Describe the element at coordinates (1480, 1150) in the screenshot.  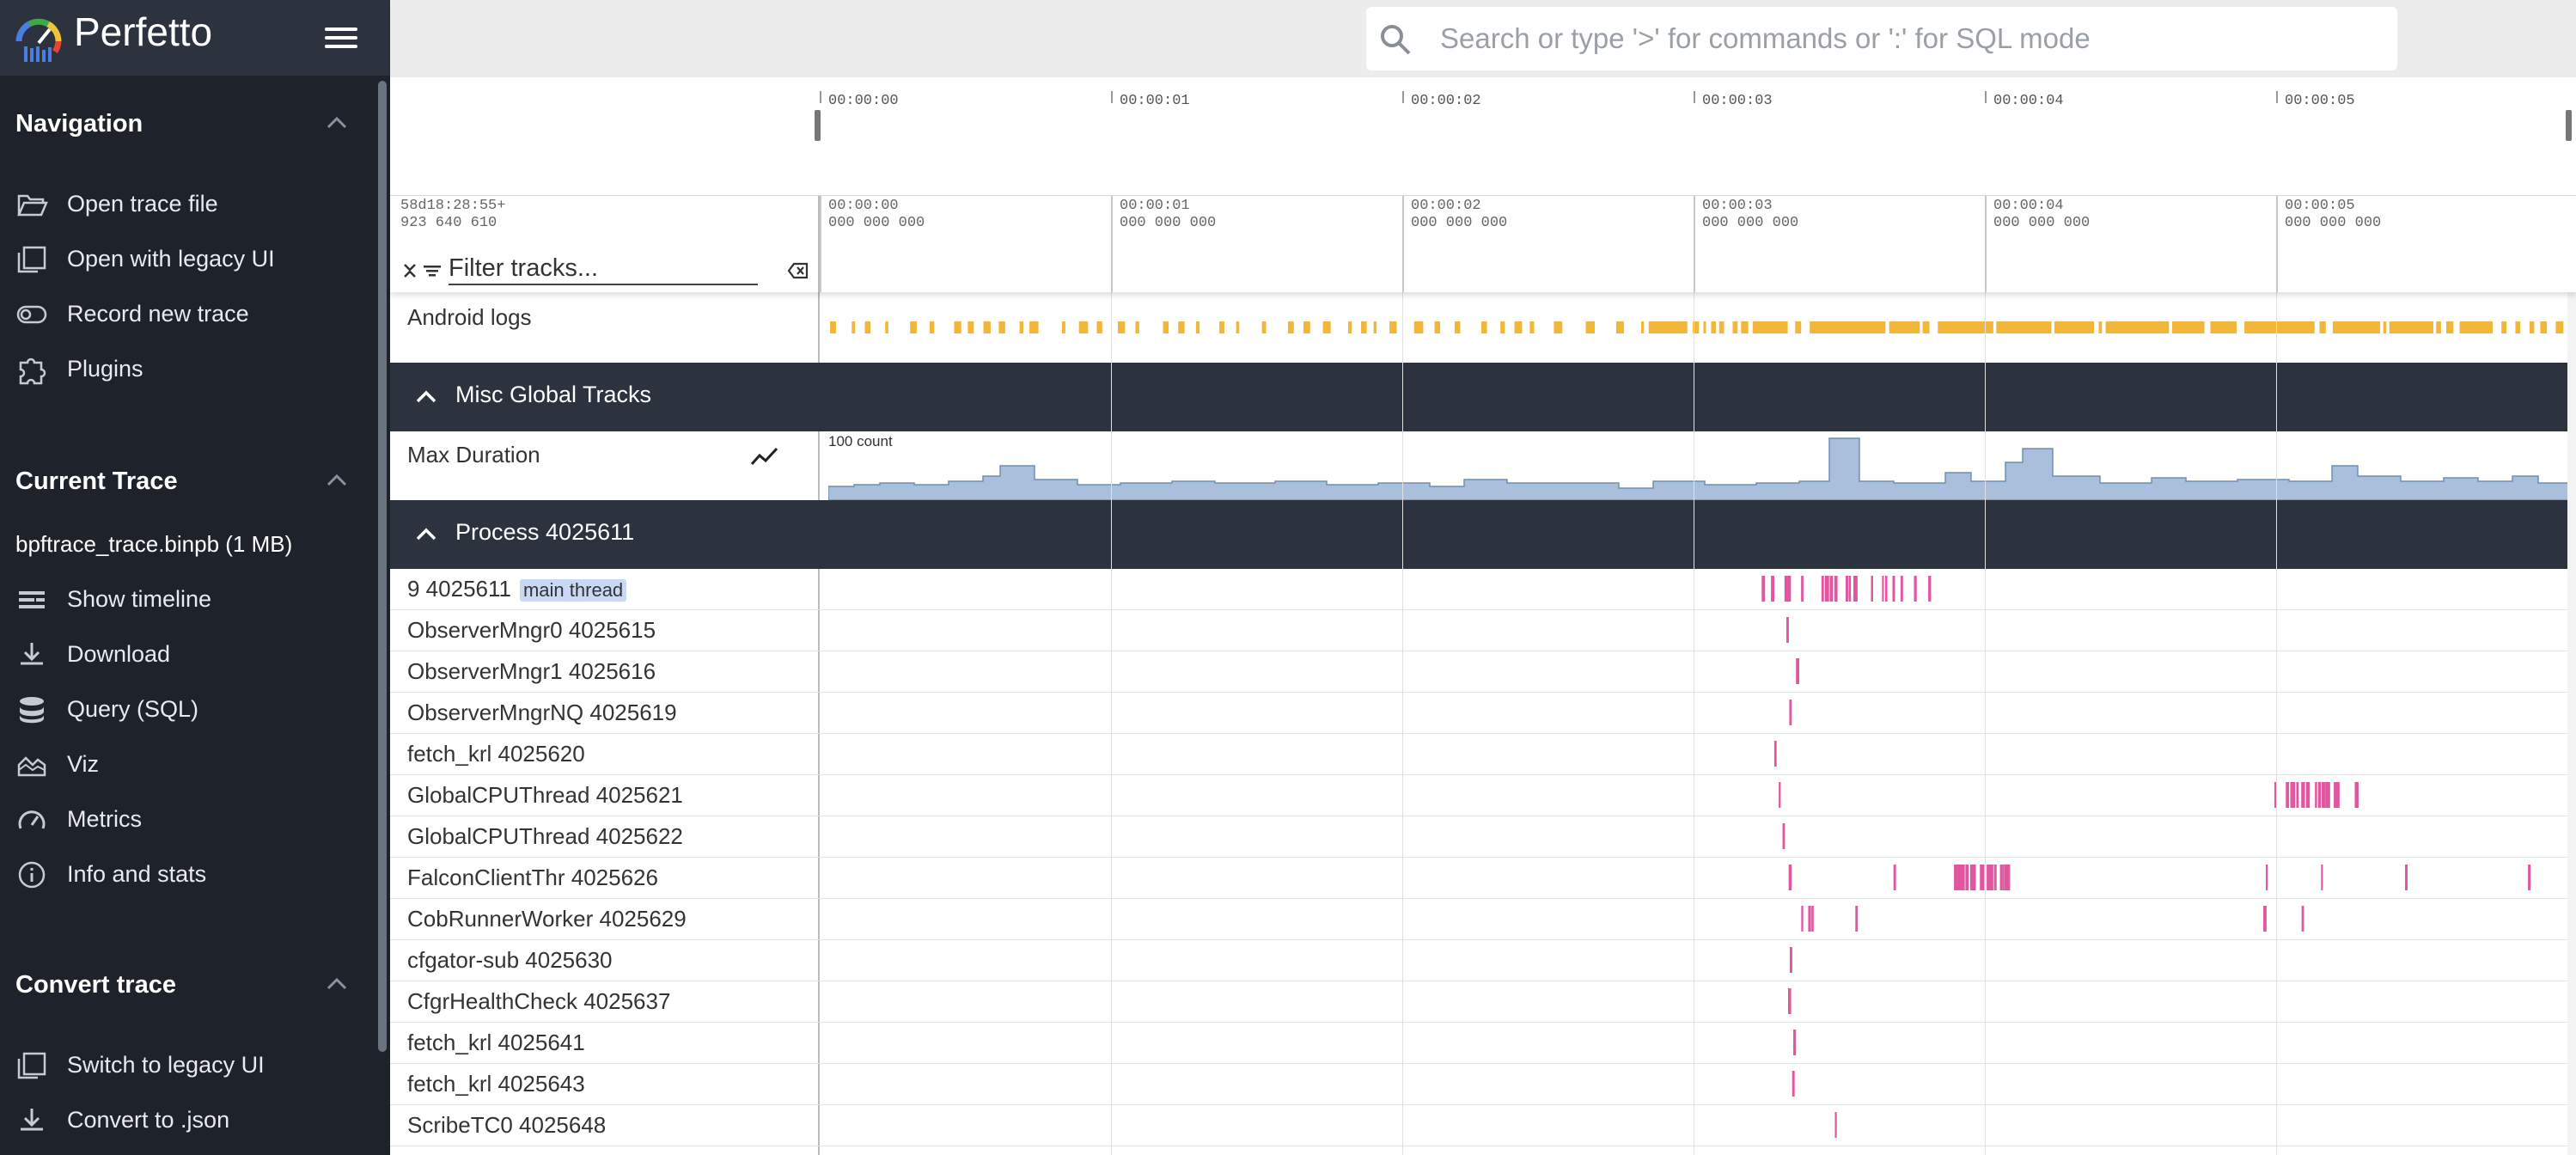
I see `thread-track` at that location.